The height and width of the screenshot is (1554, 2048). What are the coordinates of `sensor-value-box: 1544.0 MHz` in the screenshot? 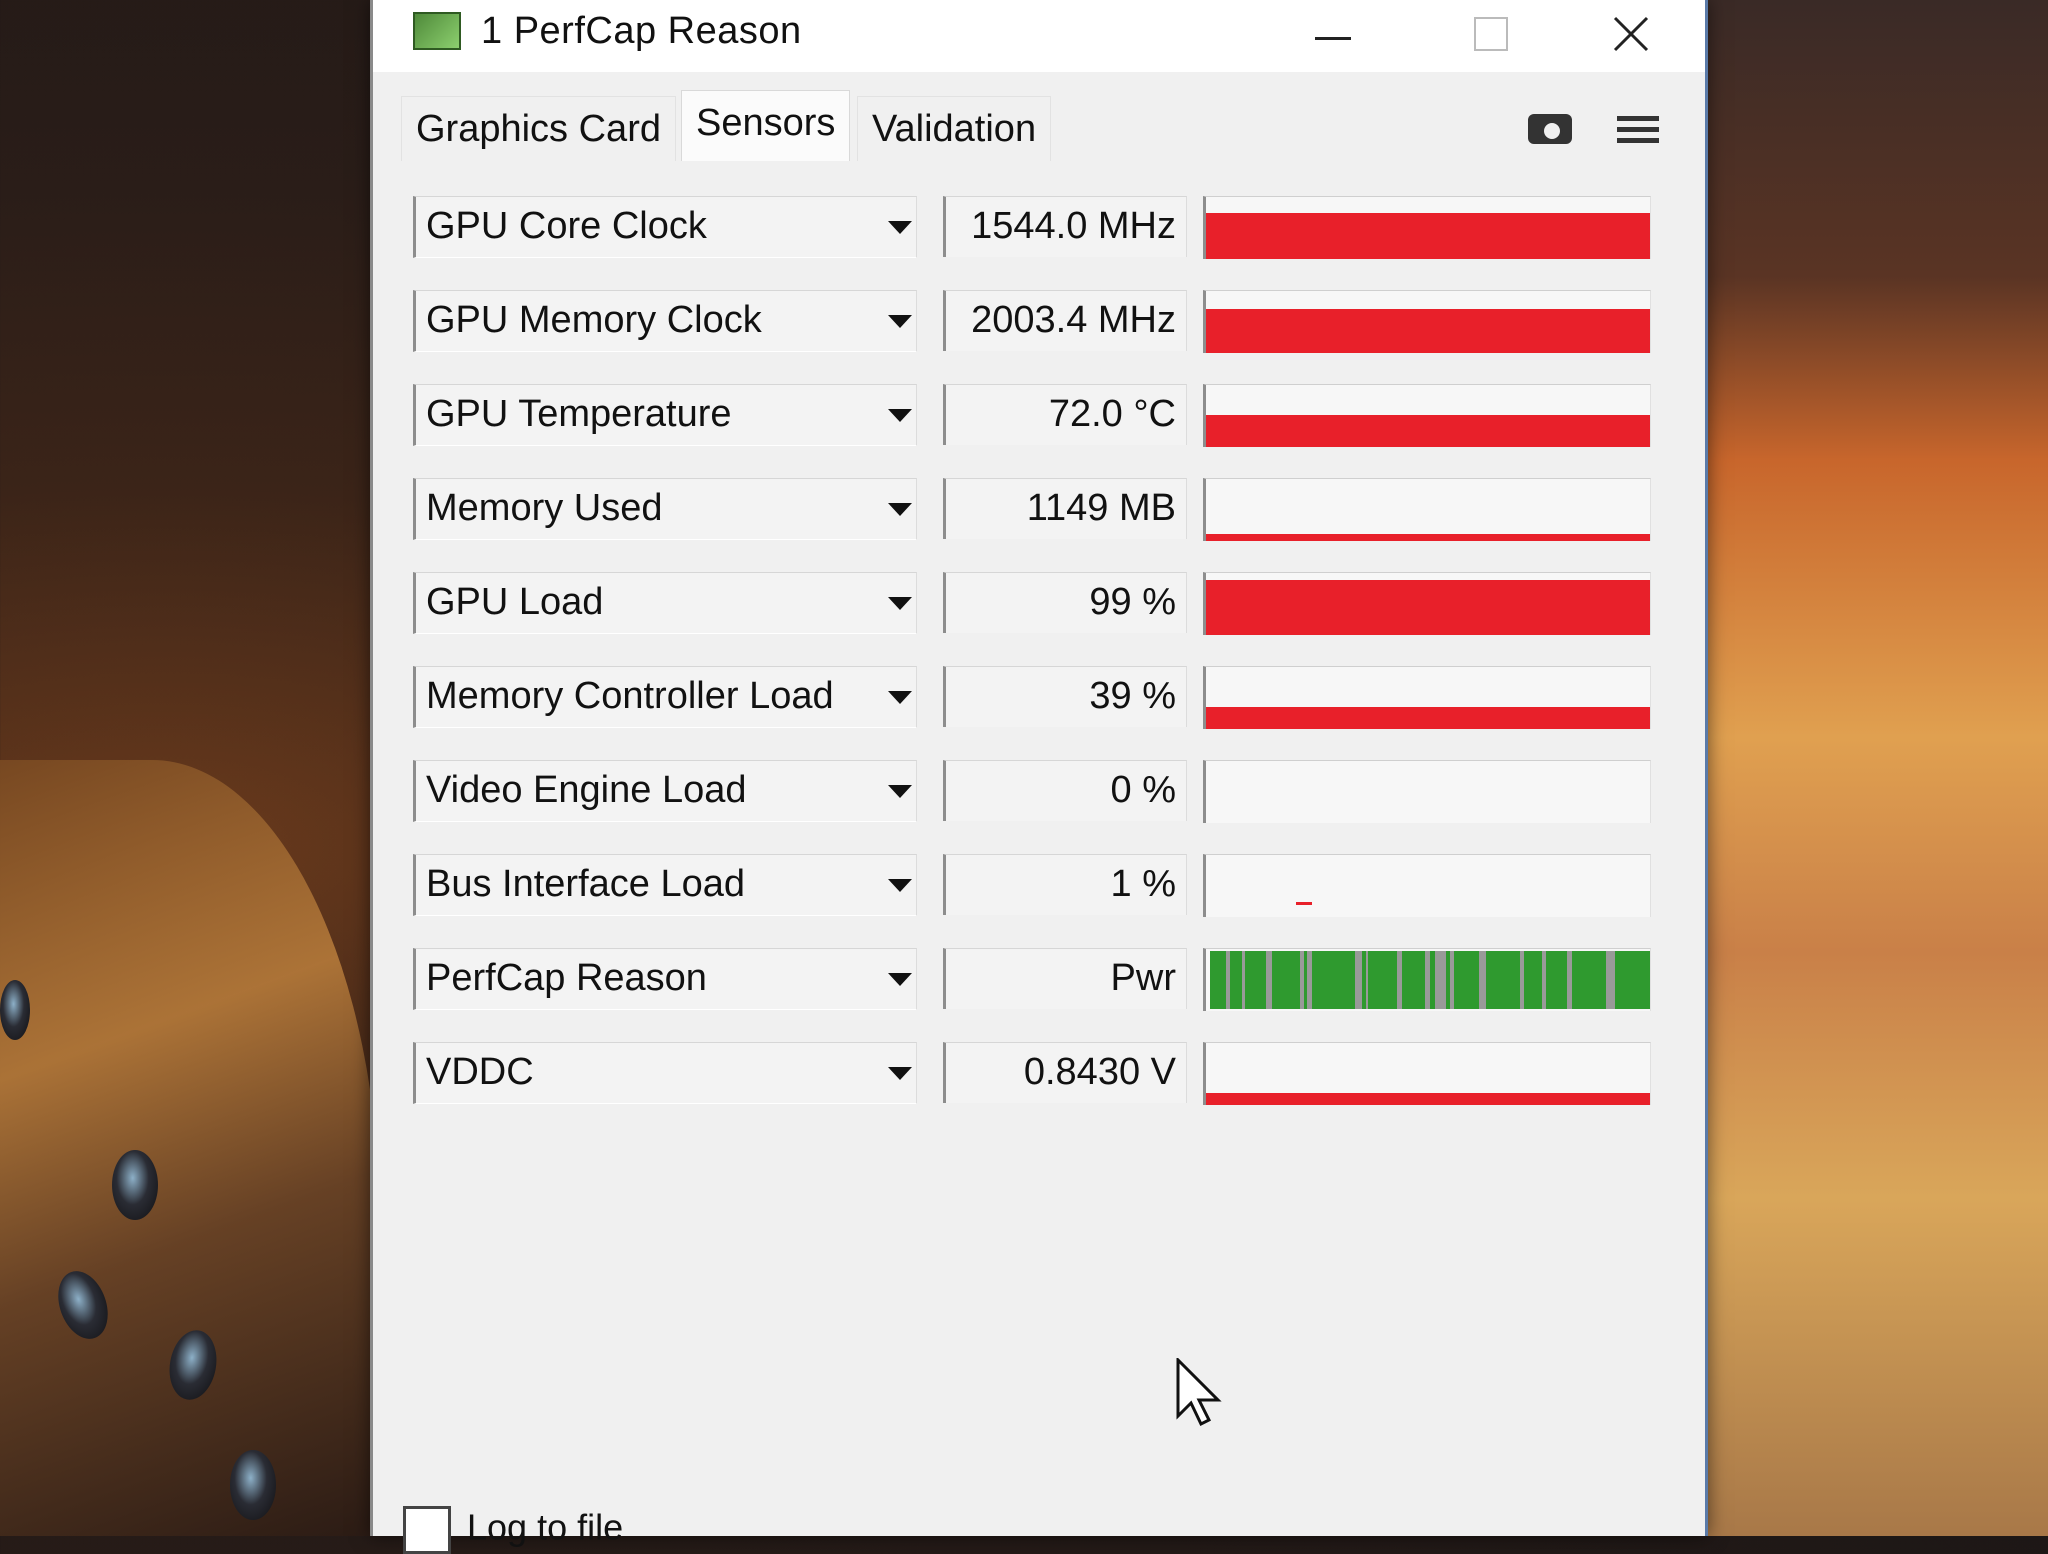 It's located at (1065, 226).